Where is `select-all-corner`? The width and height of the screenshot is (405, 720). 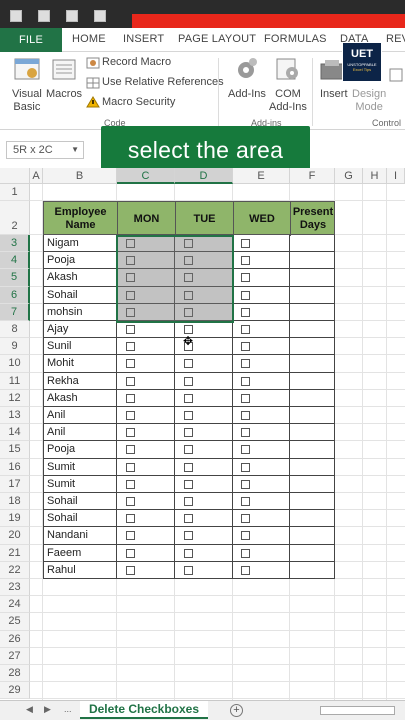 select-all-corner is located at coordinates (15, 176).